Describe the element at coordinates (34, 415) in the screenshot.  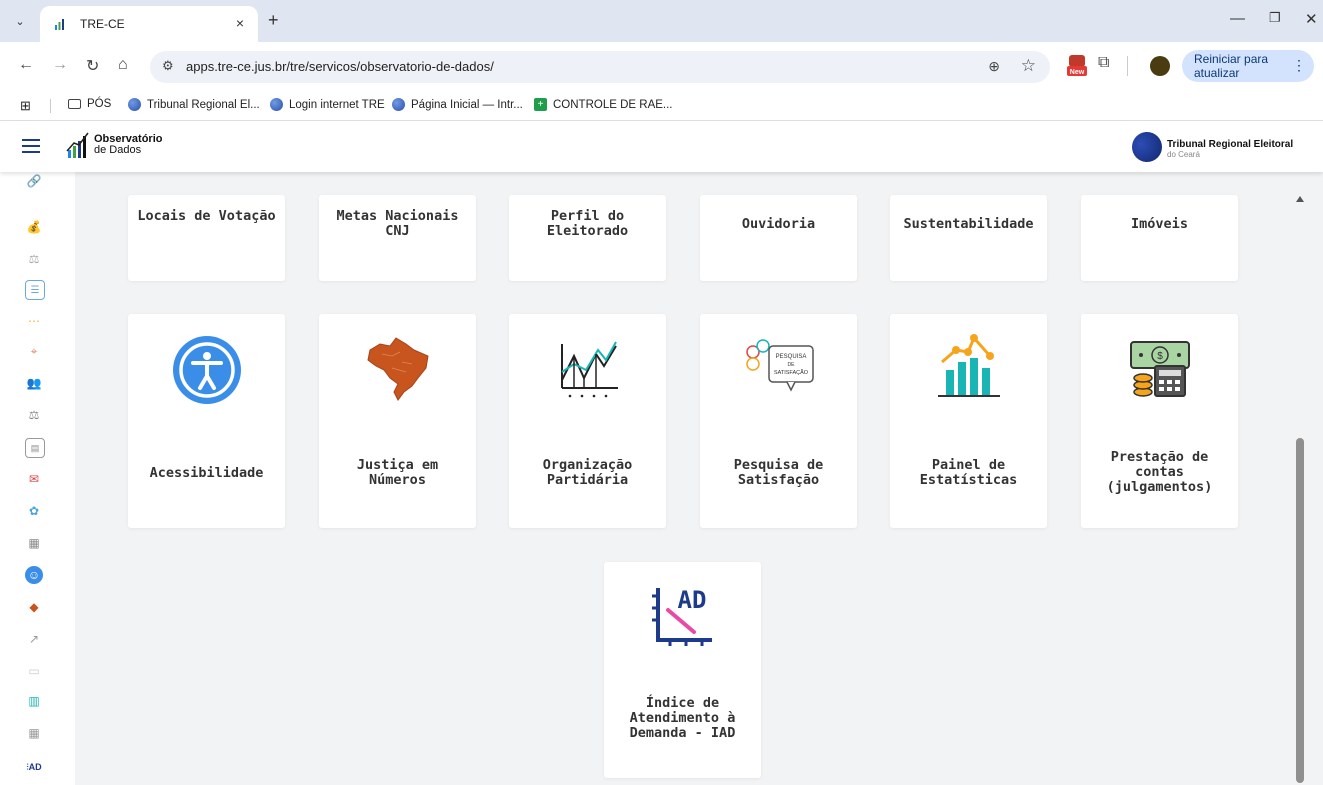
I see `scales-icon: ⚖` at that location.